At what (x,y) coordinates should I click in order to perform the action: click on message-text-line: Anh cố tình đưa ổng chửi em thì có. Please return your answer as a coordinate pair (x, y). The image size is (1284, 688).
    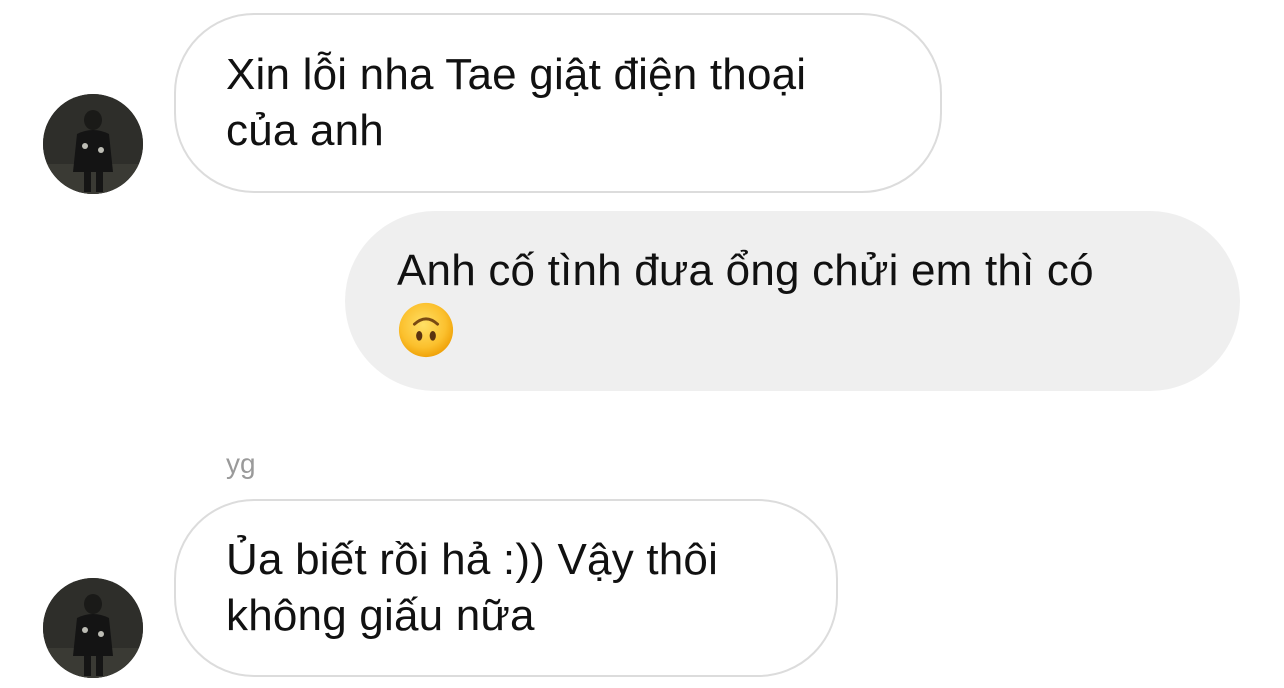
    Looking at the image, I should click on (745, 270).